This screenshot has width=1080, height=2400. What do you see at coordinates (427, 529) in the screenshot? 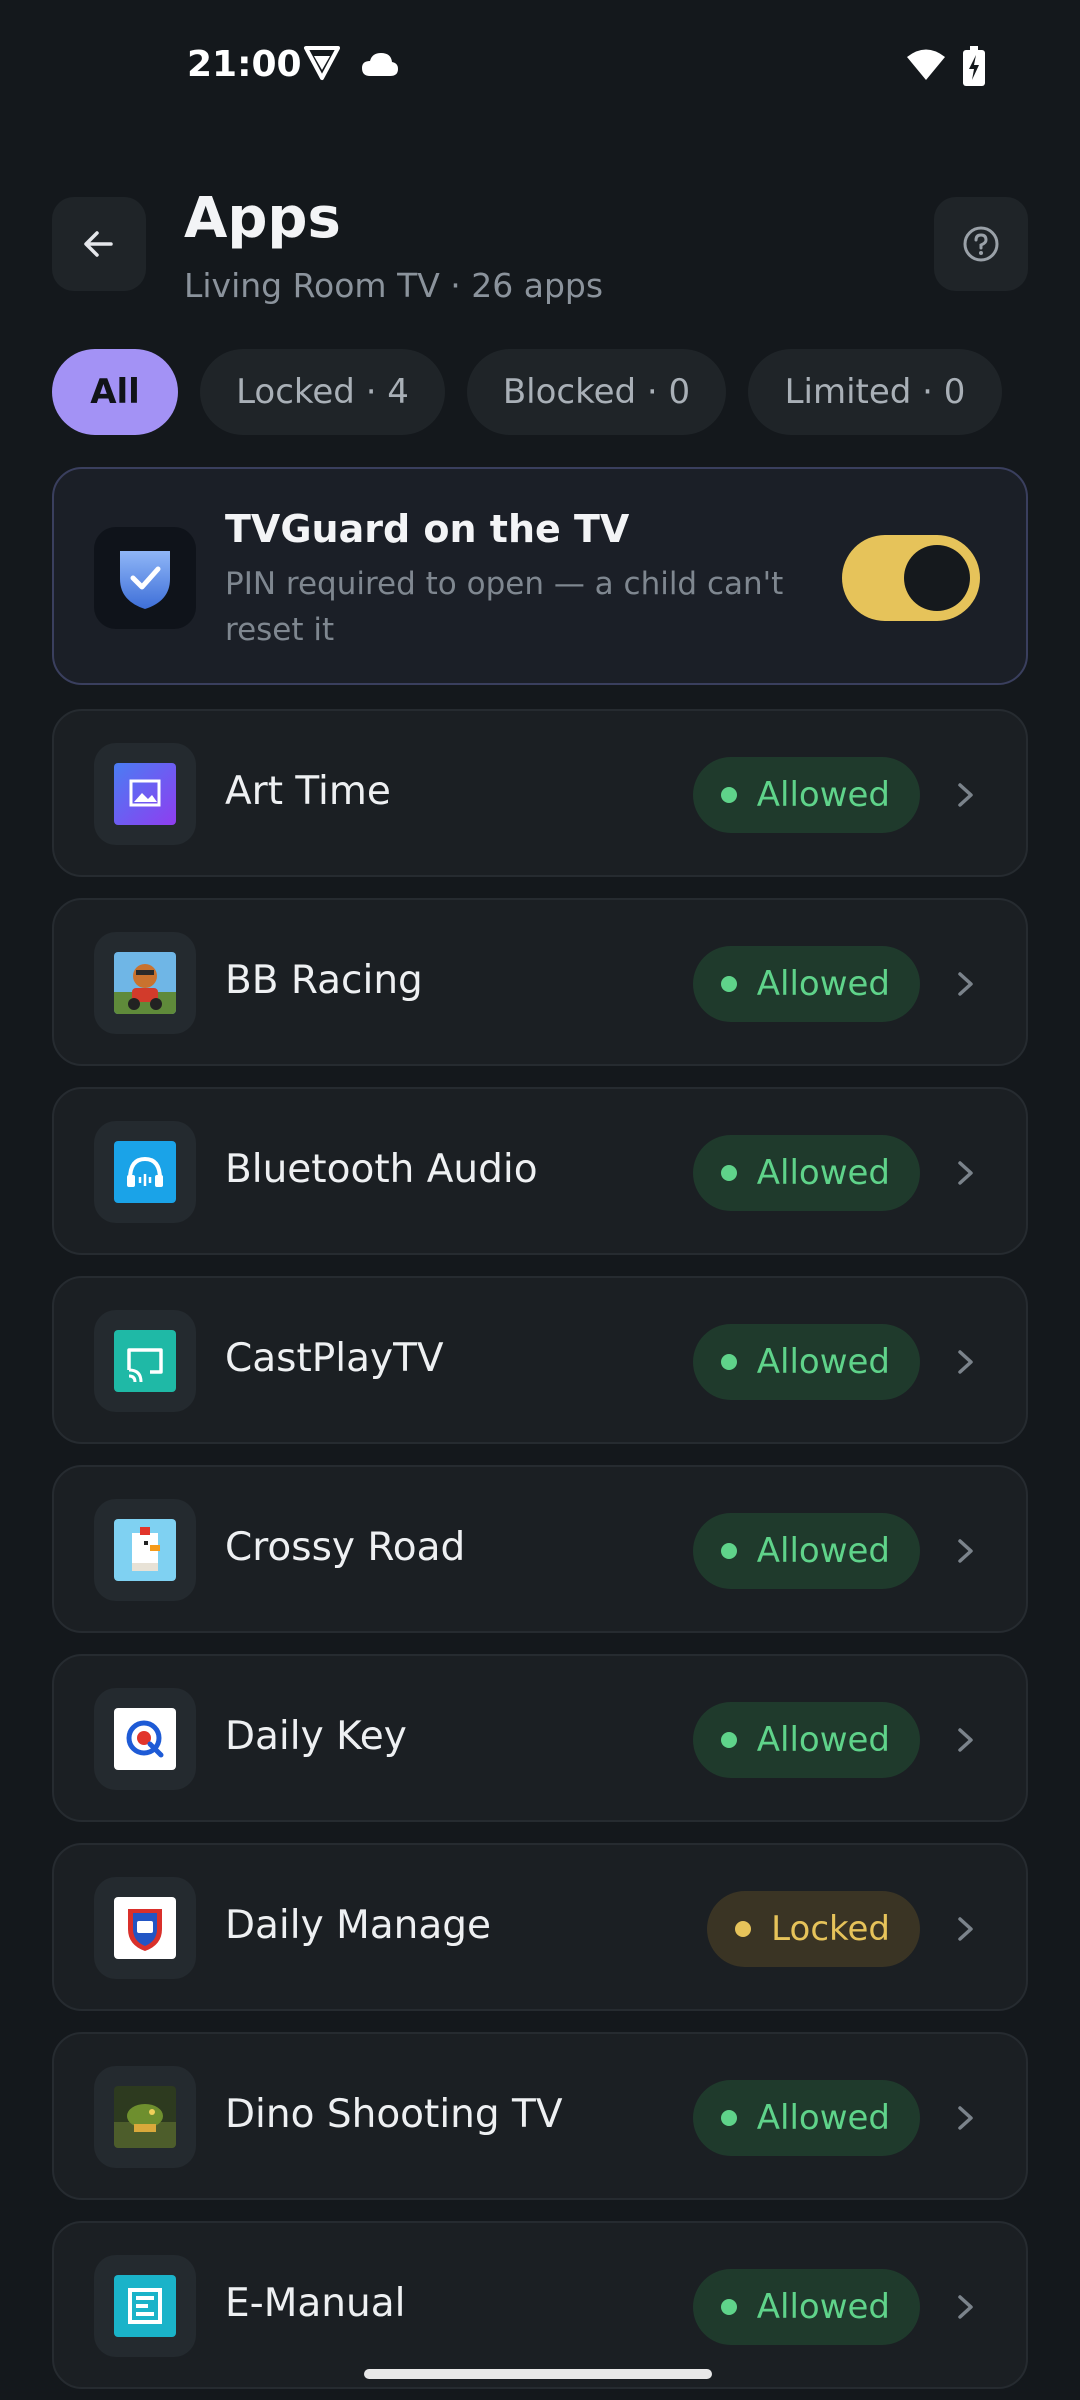
I see `tvguard-title: TVGuard on the TV` at bounding box center [427, 529].